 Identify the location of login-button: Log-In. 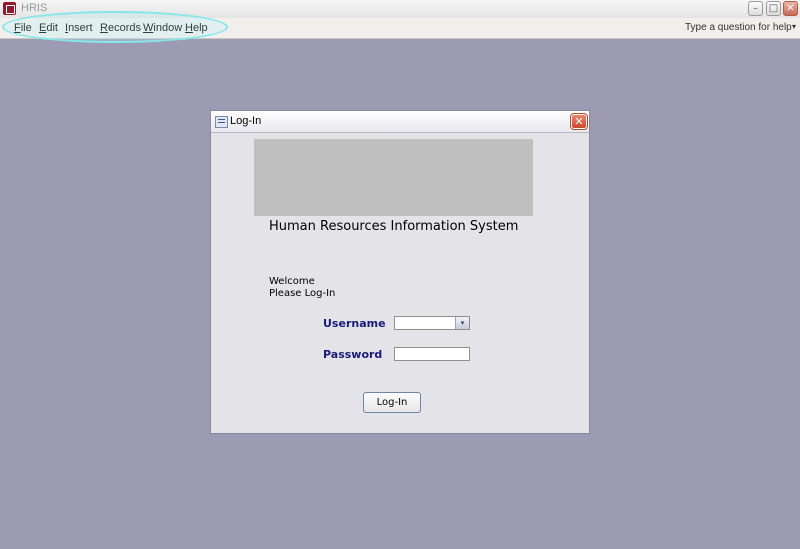
(392, 402).